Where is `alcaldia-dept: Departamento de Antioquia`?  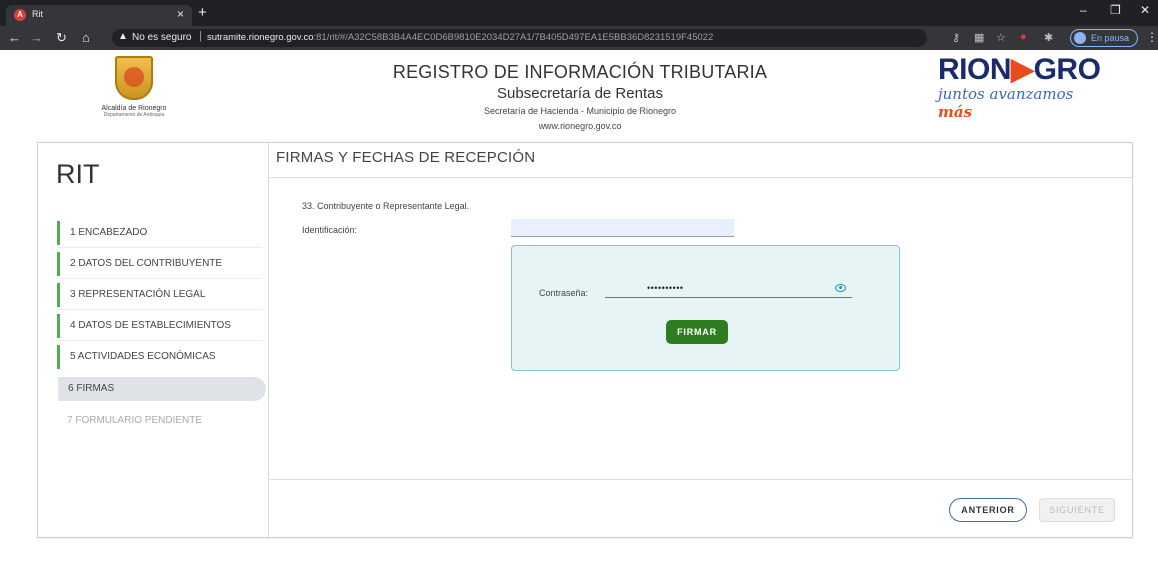
alcaldia-dept: Departamento de Antioquia is located at coordinates (134, 115).